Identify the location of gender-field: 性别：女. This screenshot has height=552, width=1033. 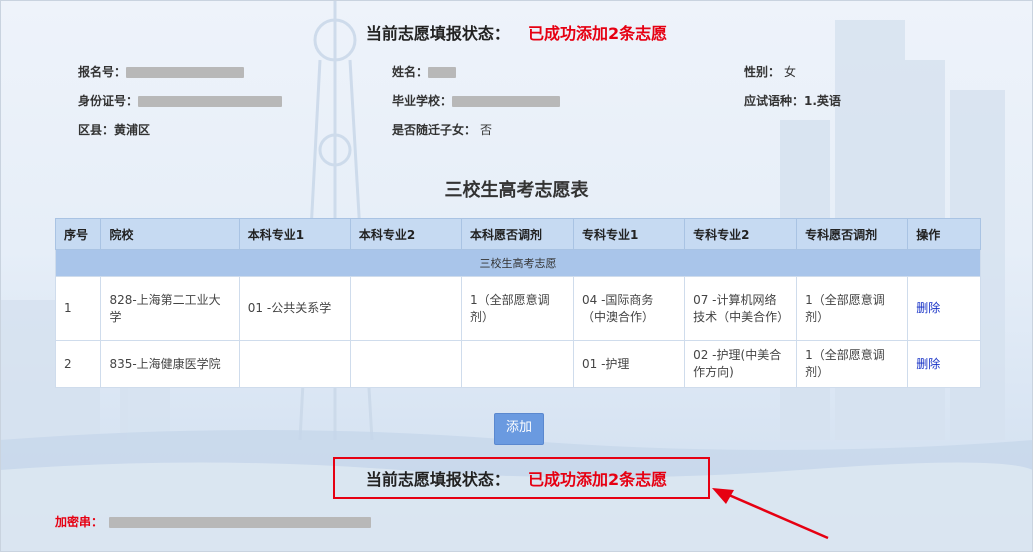
(770, 71).